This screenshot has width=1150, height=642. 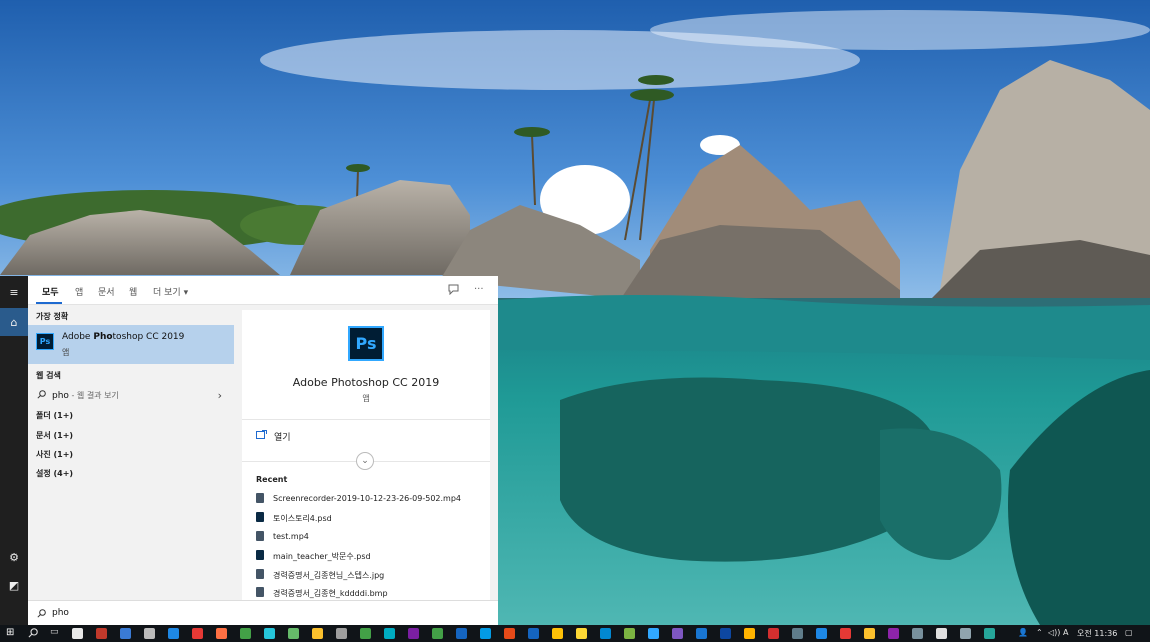 I want to click on active-tab-indicator, so click(x=49, y=303).